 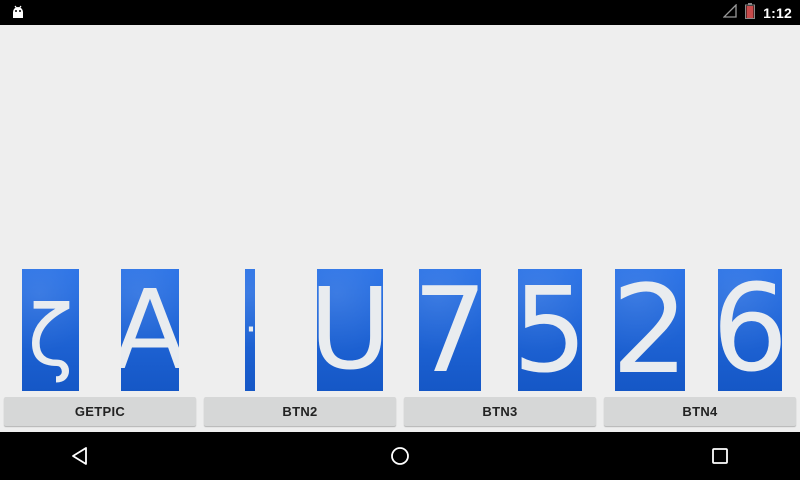 I want to click on back-button, so click(x=80, y=456).